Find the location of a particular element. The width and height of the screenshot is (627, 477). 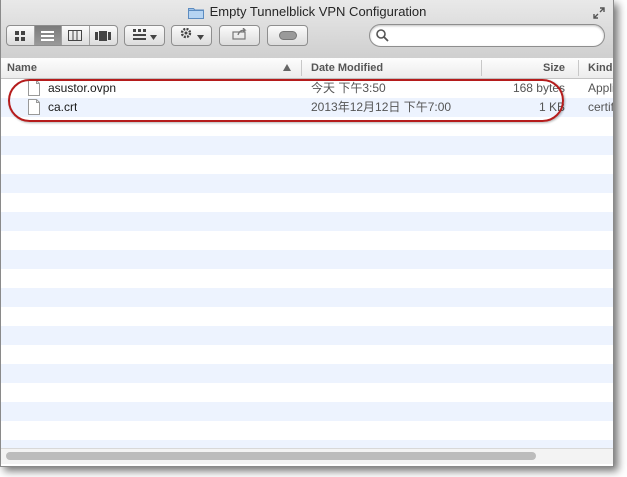

arrange-icon is located at coordinates (139, 36).